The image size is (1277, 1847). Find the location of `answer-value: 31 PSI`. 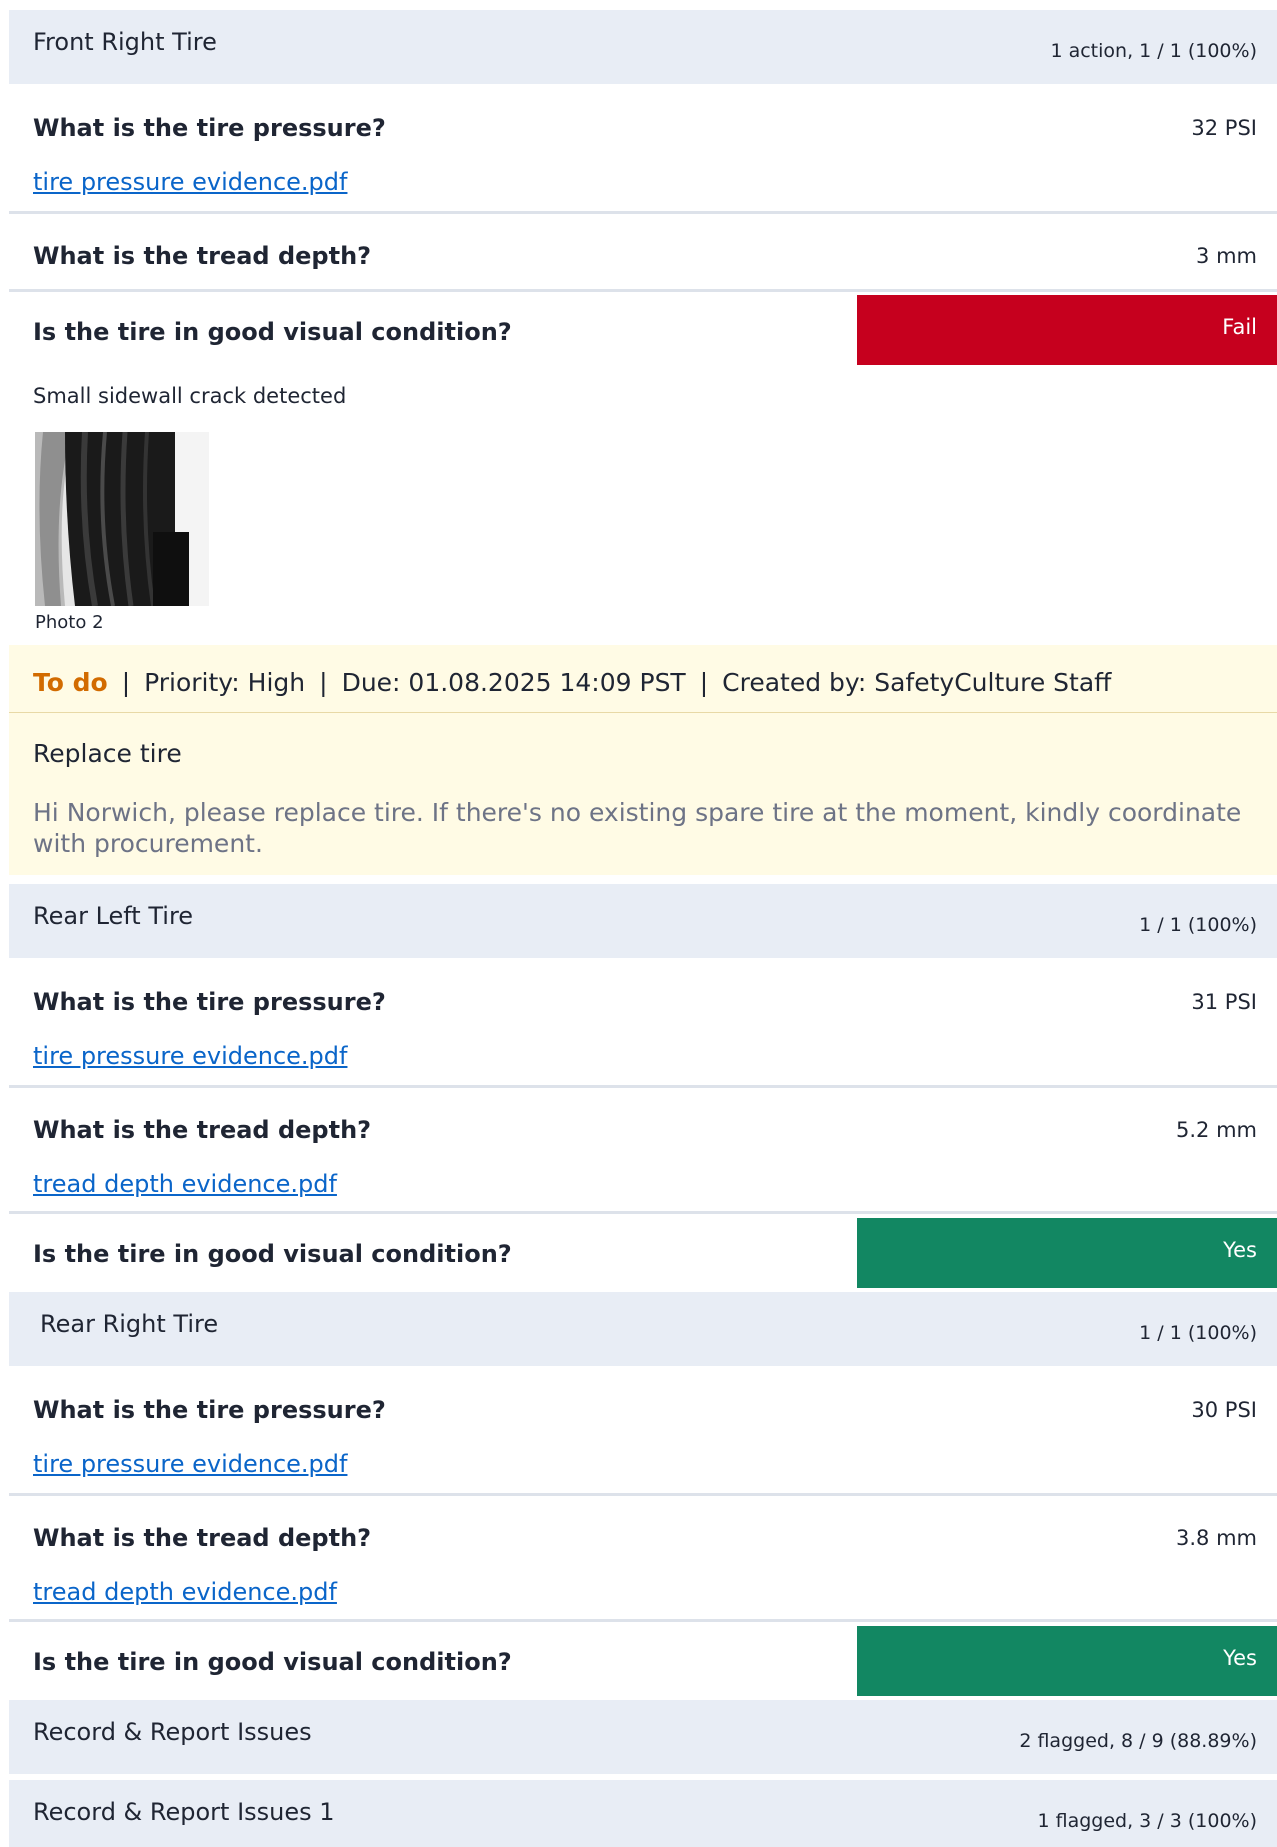

answer-value: 31 PSI is located at coordinates (1224, 1002).